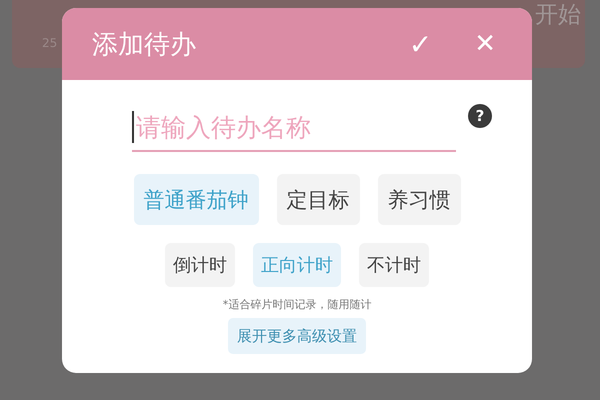  What do you see at coordinates (480, 116) in the screenshot?
I see `help-icon: ?` at bounding box center [480, 116].